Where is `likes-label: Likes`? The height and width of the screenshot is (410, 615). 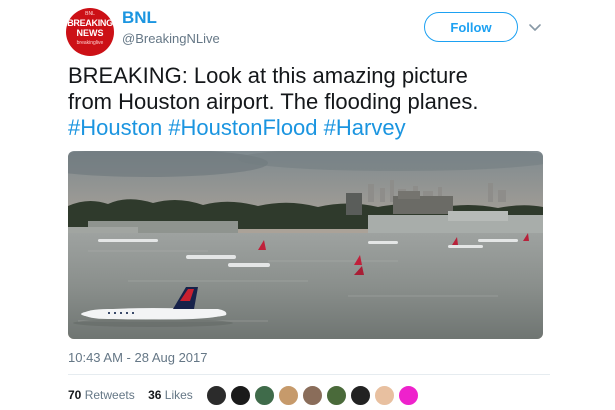
likes-label: Likes is located at coordinates (178, 395).